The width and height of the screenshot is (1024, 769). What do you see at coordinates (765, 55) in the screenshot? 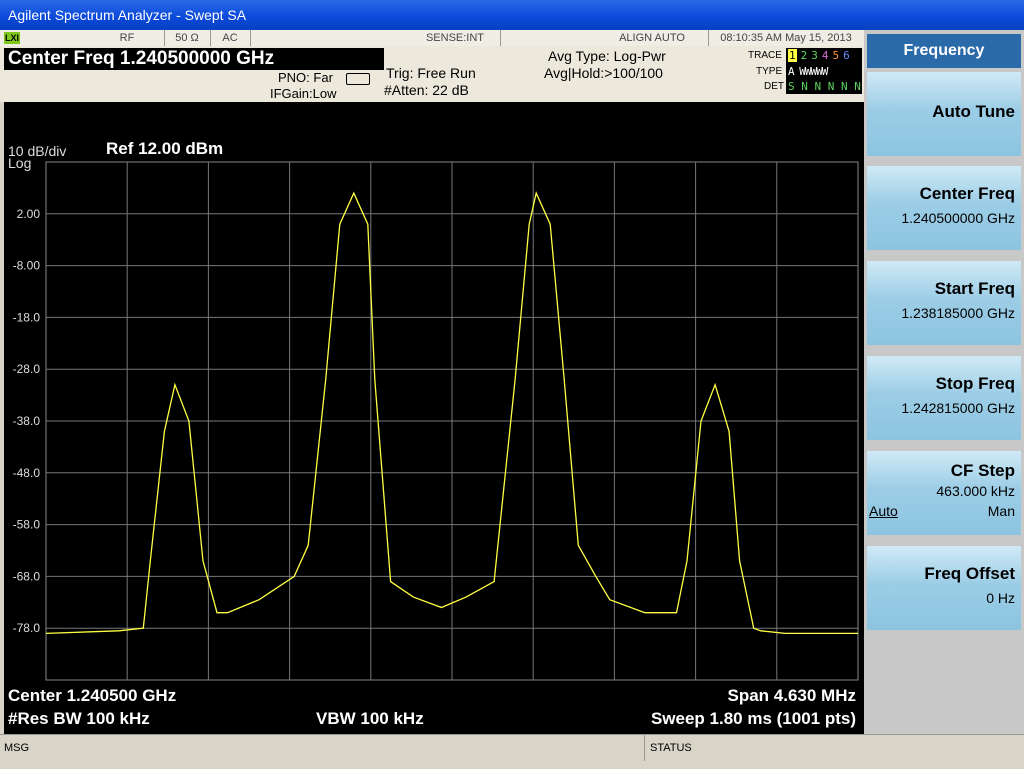
I see `trace-label: TRACE` at bounding box center [765, 55].